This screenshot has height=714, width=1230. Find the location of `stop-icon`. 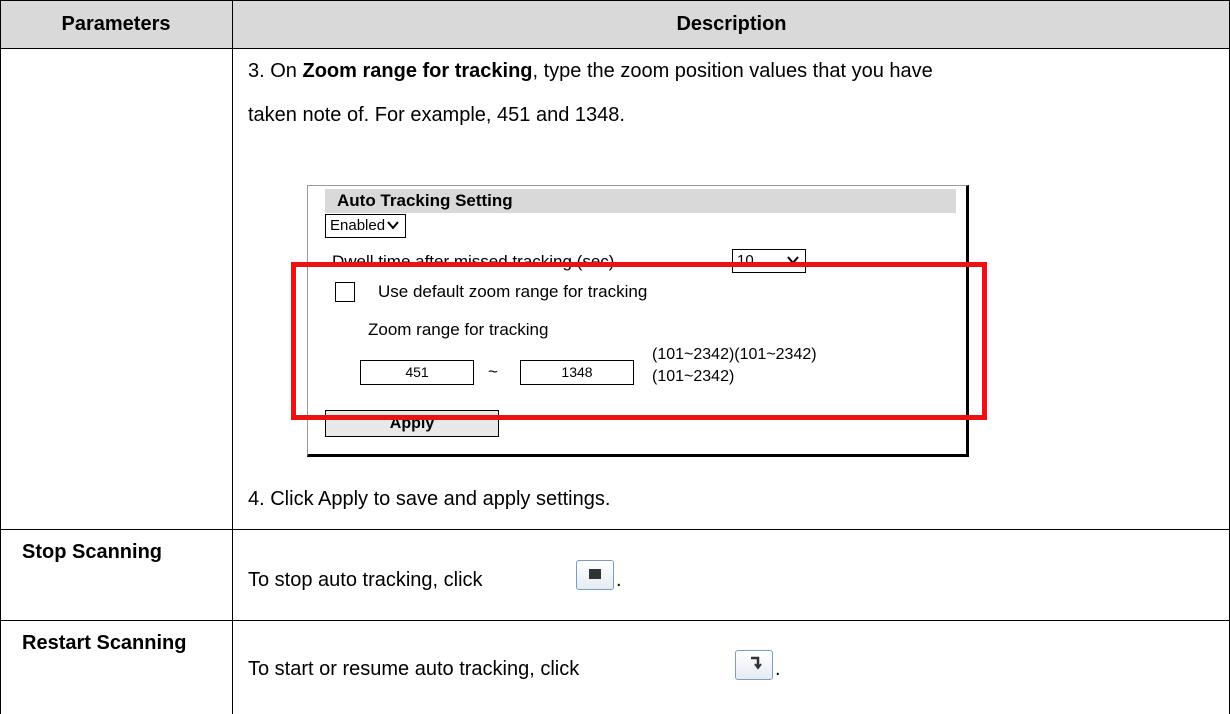

stop-icon is located at coordinates (595, 575).